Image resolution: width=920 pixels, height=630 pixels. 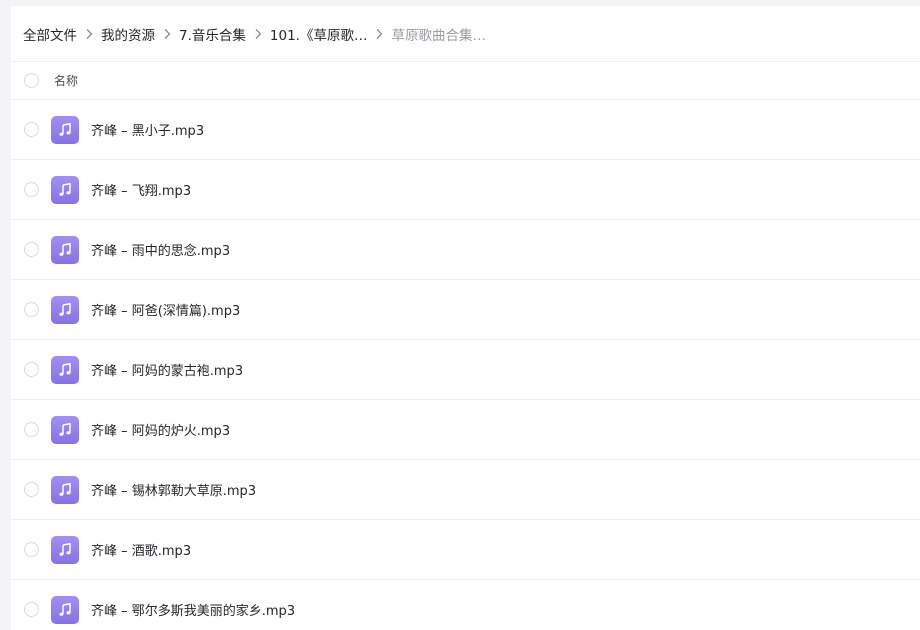 What do you see at coordinates (141, 189) in the screenshot?
I see `file-name: 齐峰 – 飞翔.mp3` at bounding box center [141, 189].